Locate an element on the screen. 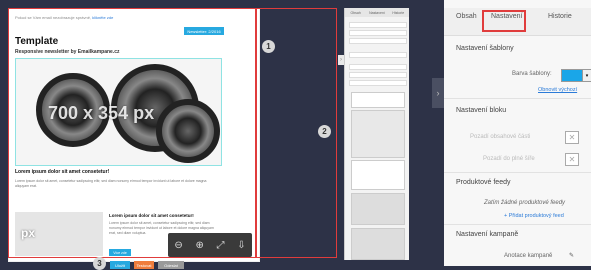  highlight-frame-panel is located at coordinates (296, 133).